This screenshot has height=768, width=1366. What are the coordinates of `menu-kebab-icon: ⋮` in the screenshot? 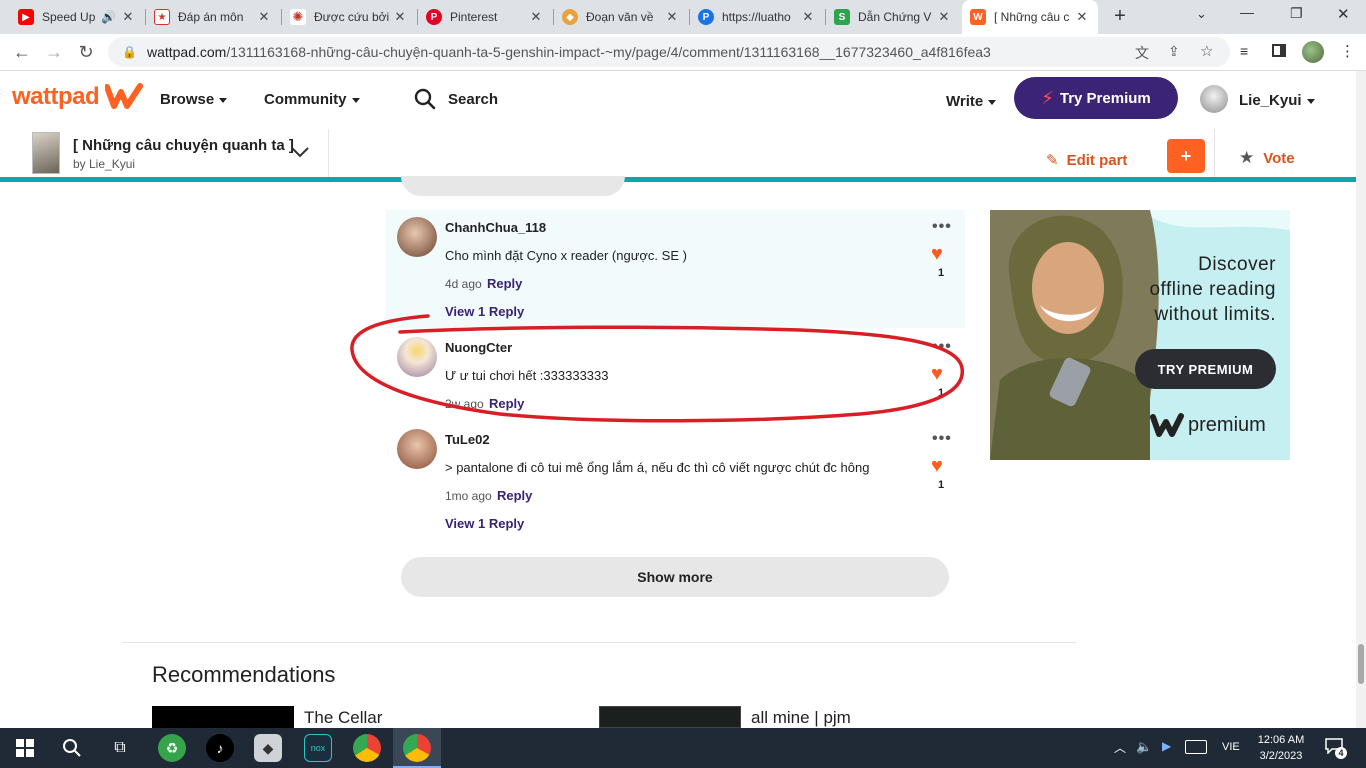 It's located at (1347, 51).